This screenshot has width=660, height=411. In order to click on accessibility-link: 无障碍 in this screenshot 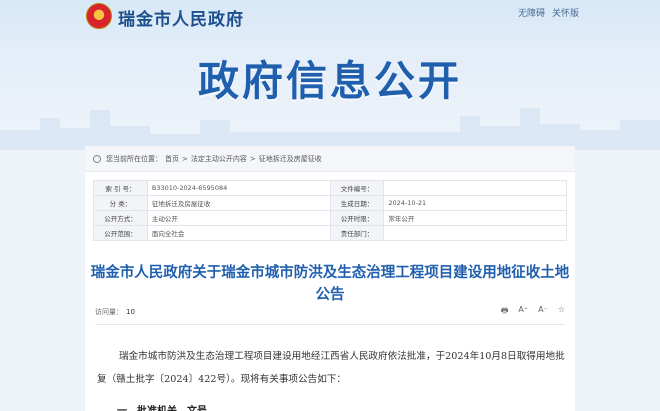, I will do `click(531, 12)`.